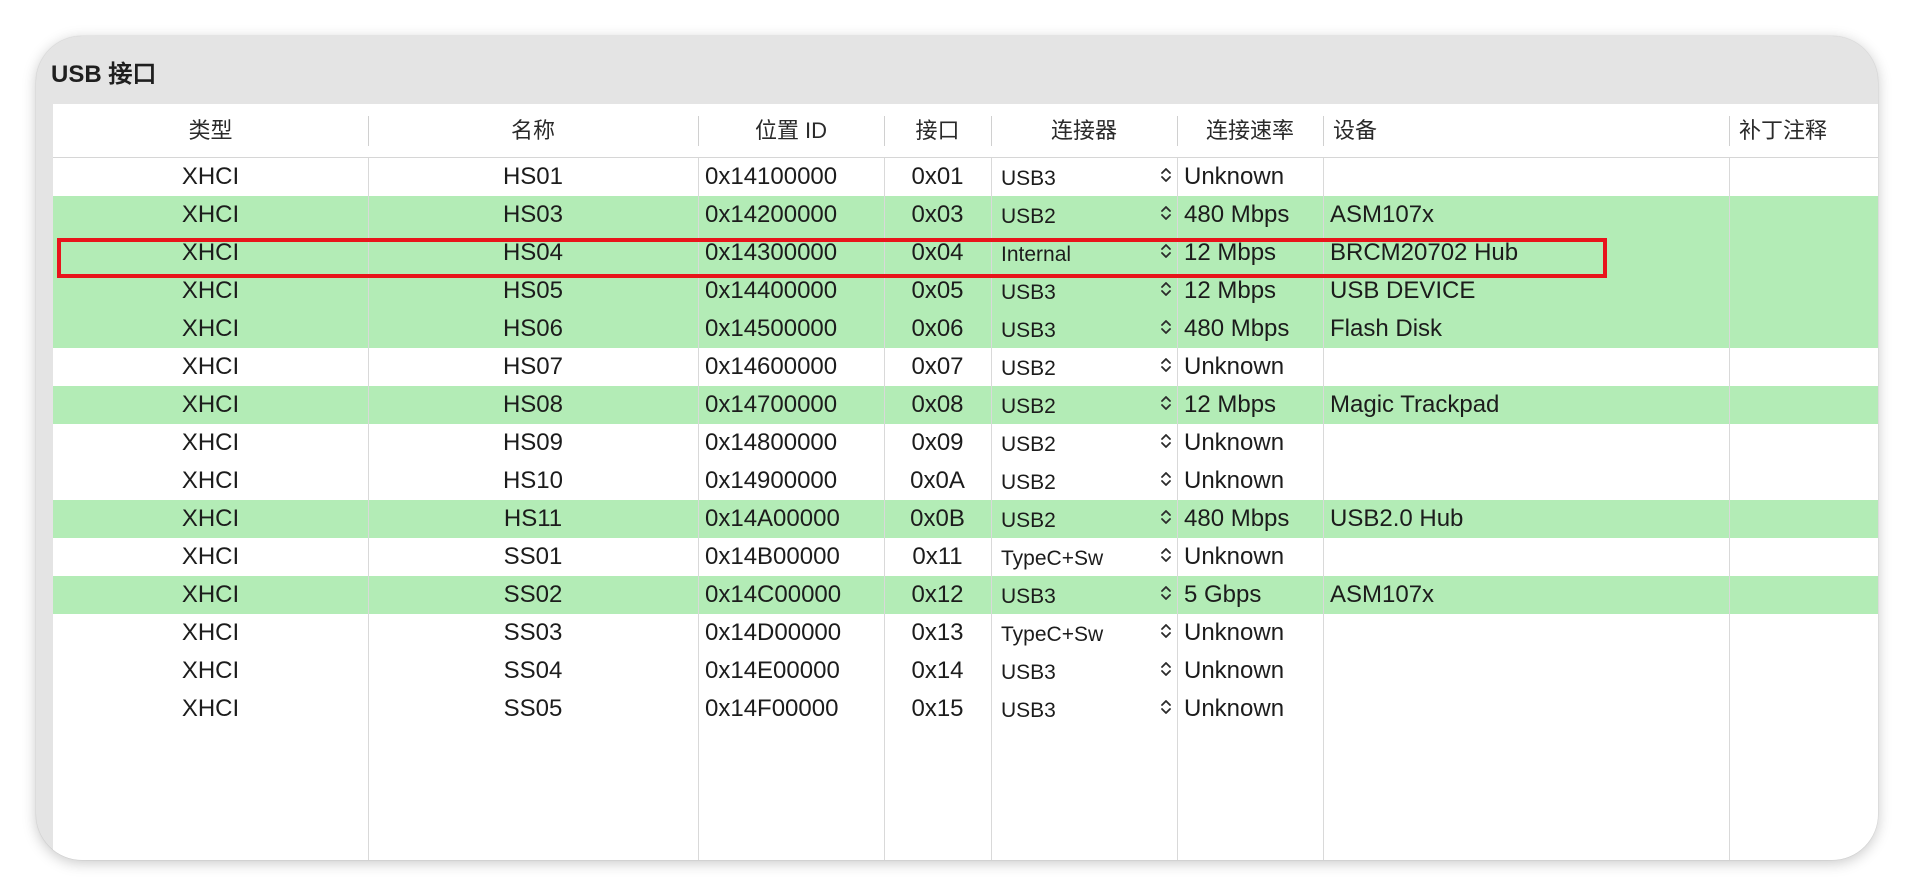 Image resolution: width=1914 pixels, height=896 pixels. Describe the element at coordinates (772, 518) in the screenshot. I see `cell-location-id: 0x14A00000` at that location.